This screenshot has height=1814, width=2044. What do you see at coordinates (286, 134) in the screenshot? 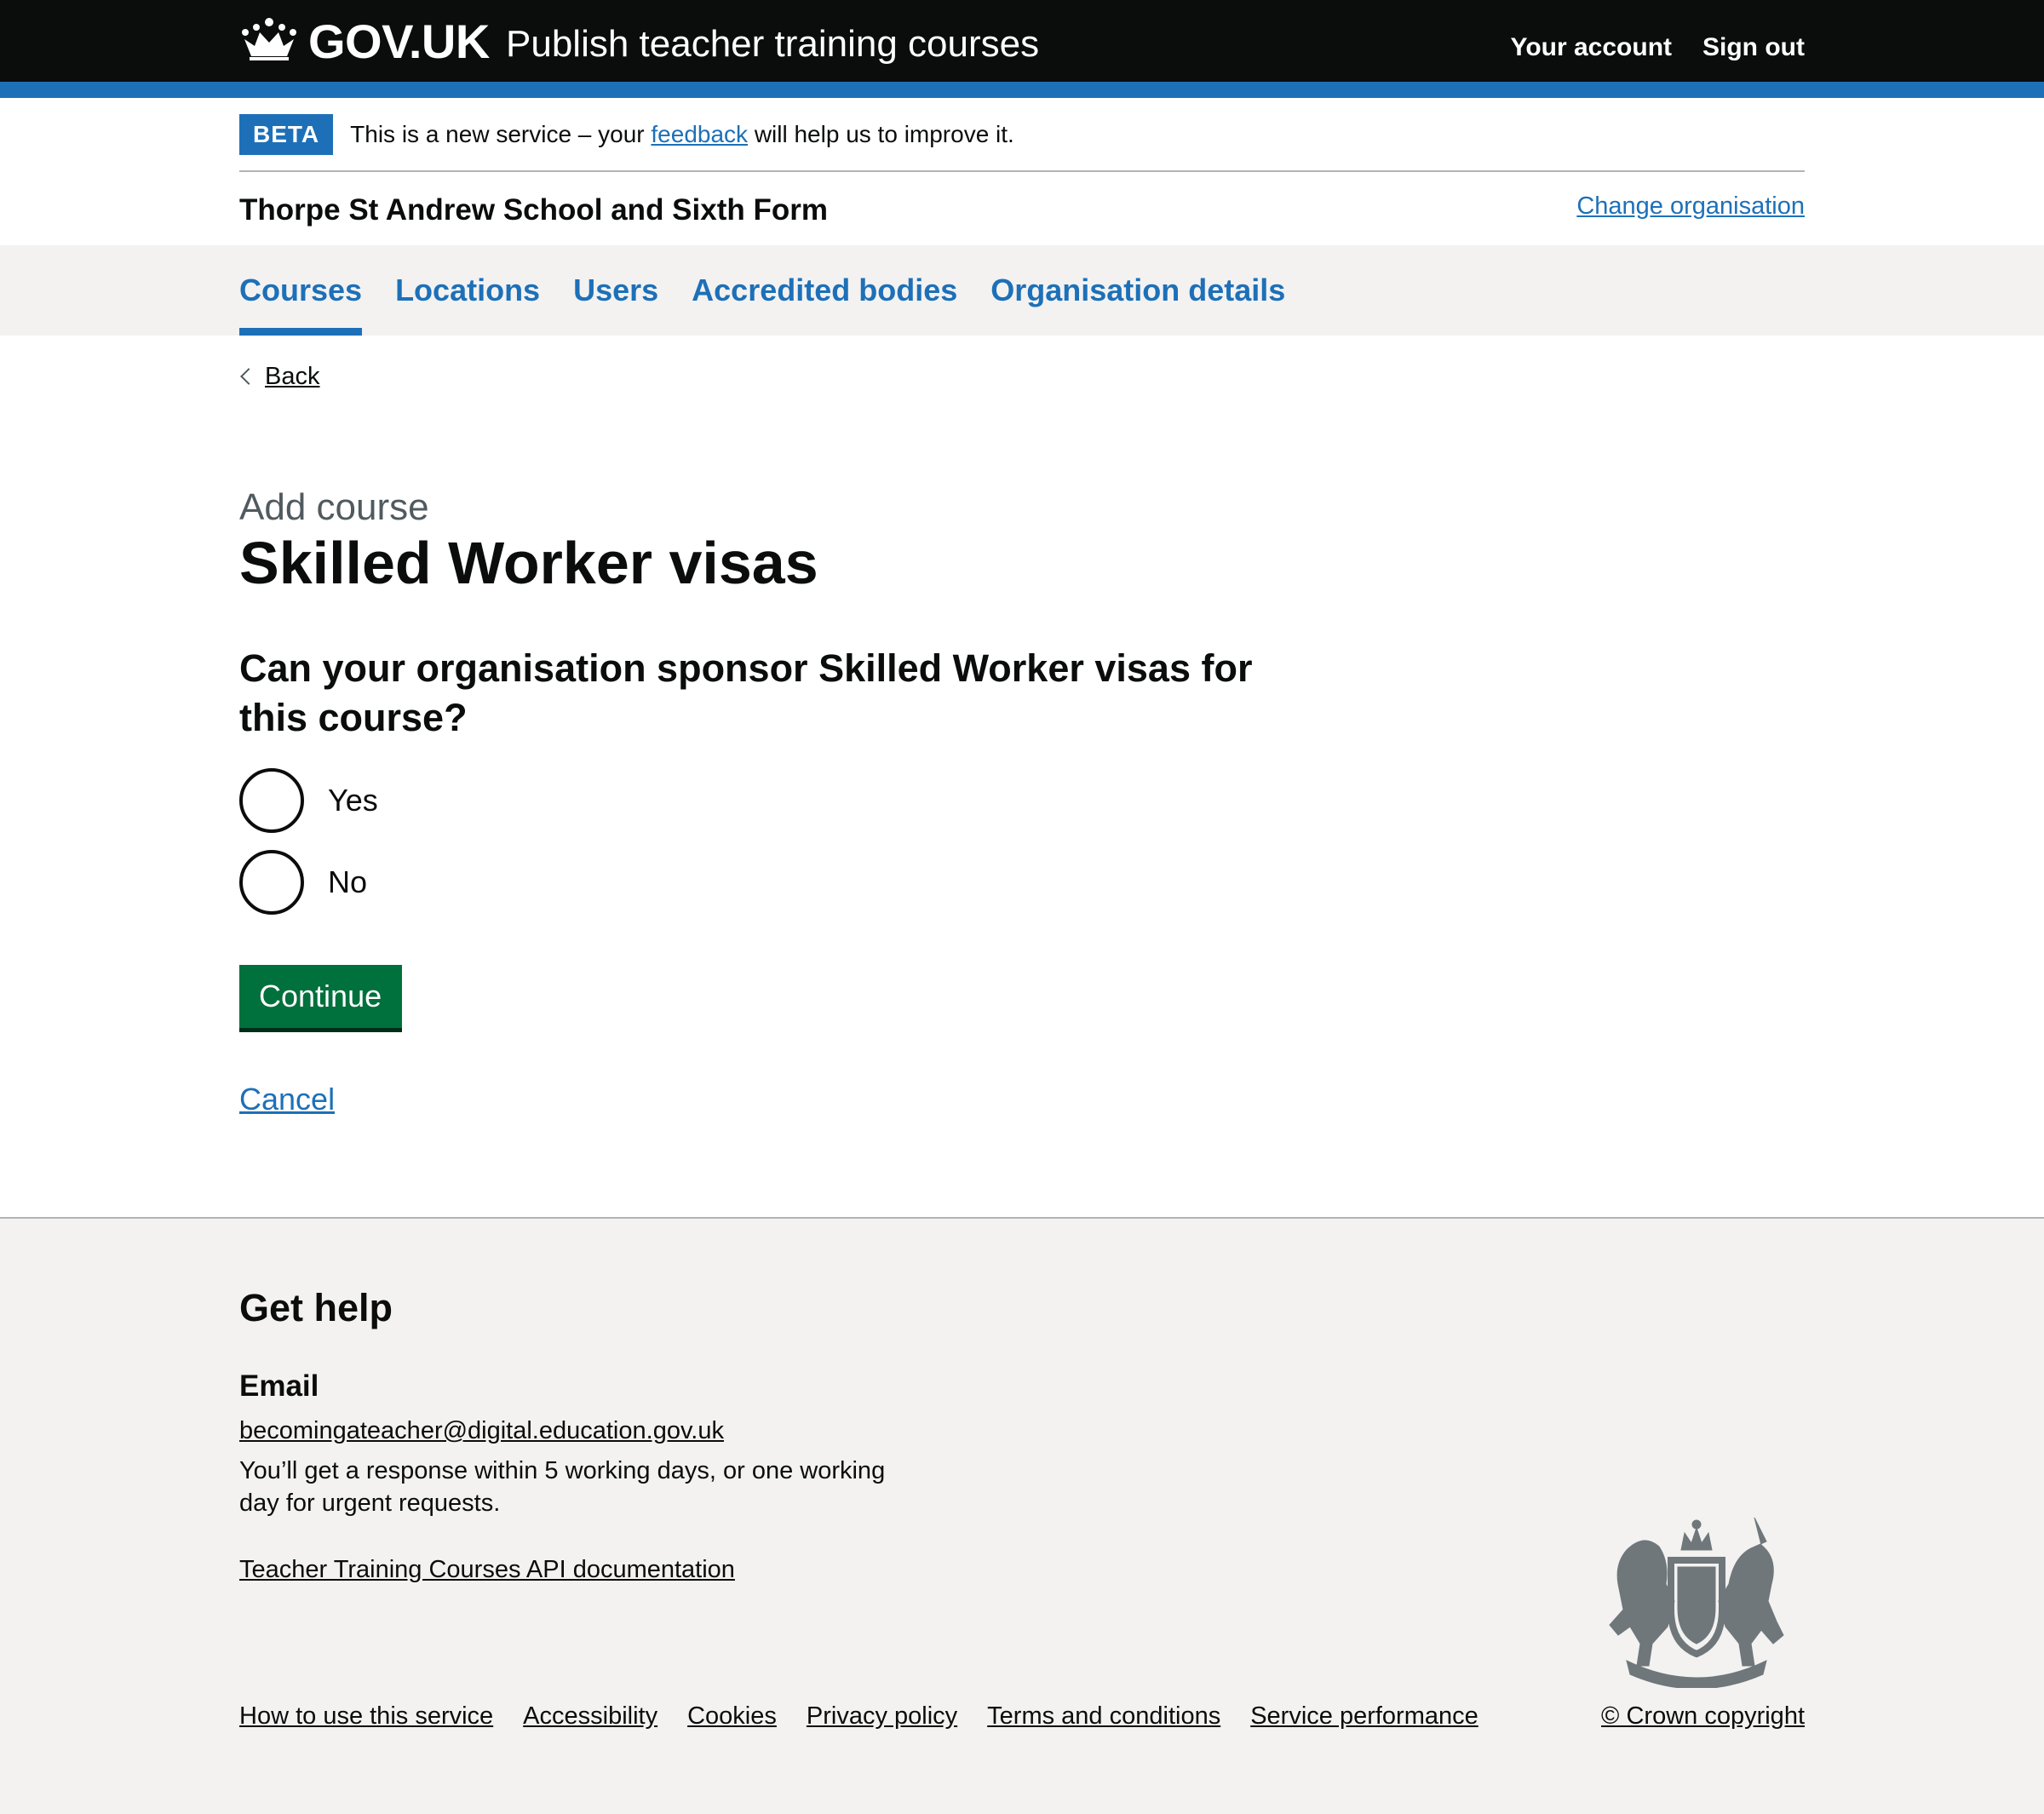
I see `beta-tag: BETA` at bounding box center [286, 134].